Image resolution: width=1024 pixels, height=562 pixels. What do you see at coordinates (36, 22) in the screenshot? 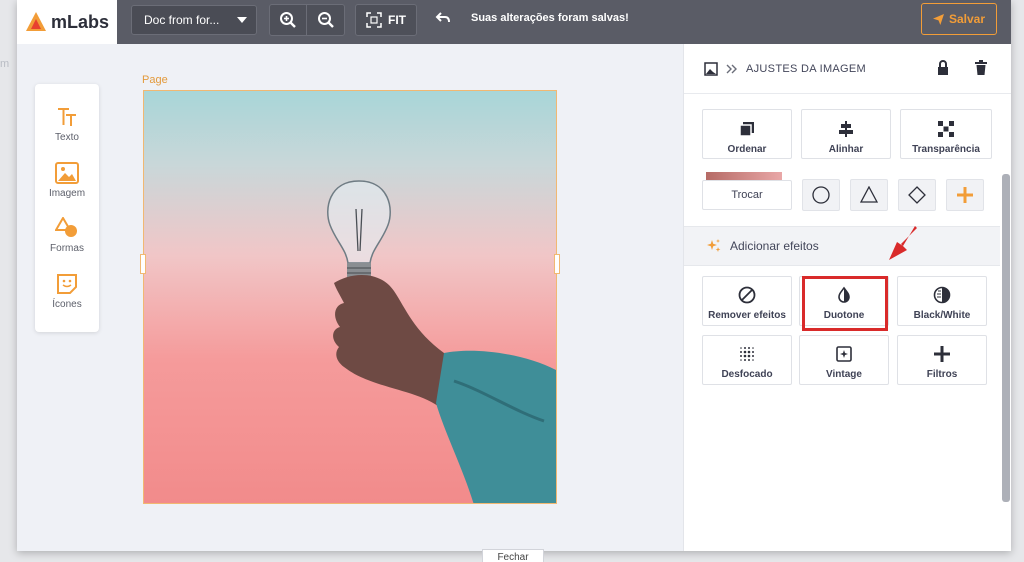
I see `mlabs-logo-icon` at bounding box center [36, 22].